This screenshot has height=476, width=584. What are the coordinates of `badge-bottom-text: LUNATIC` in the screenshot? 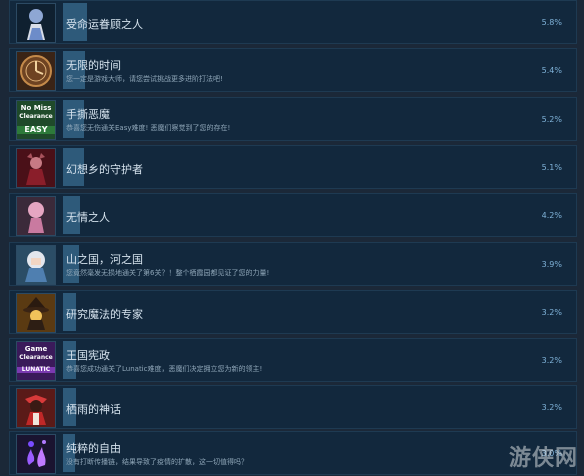 It's located at (36, 370).